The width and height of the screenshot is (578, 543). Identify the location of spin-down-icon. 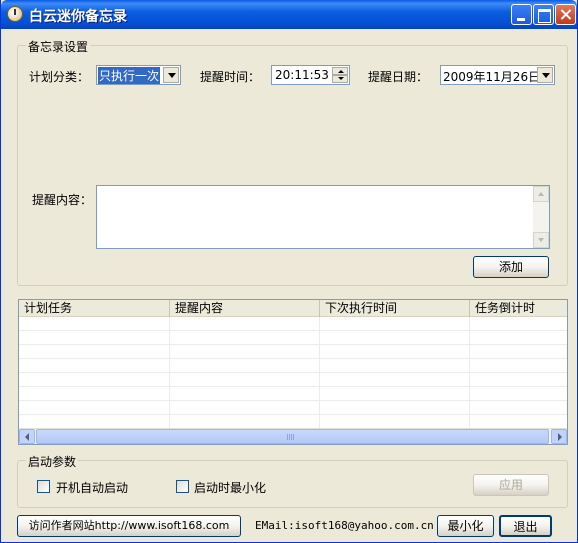
(340, 79).